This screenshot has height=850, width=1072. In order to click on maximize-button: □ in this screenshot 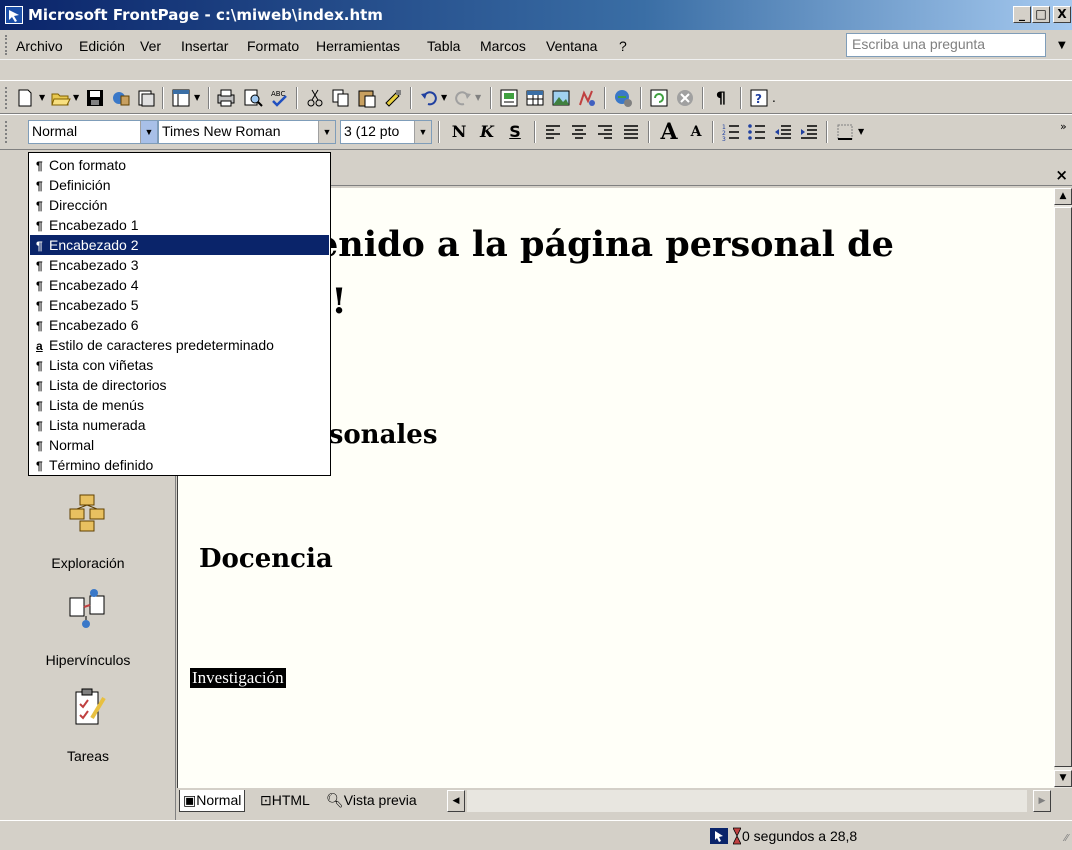, I will do `click(1041, 14)`.